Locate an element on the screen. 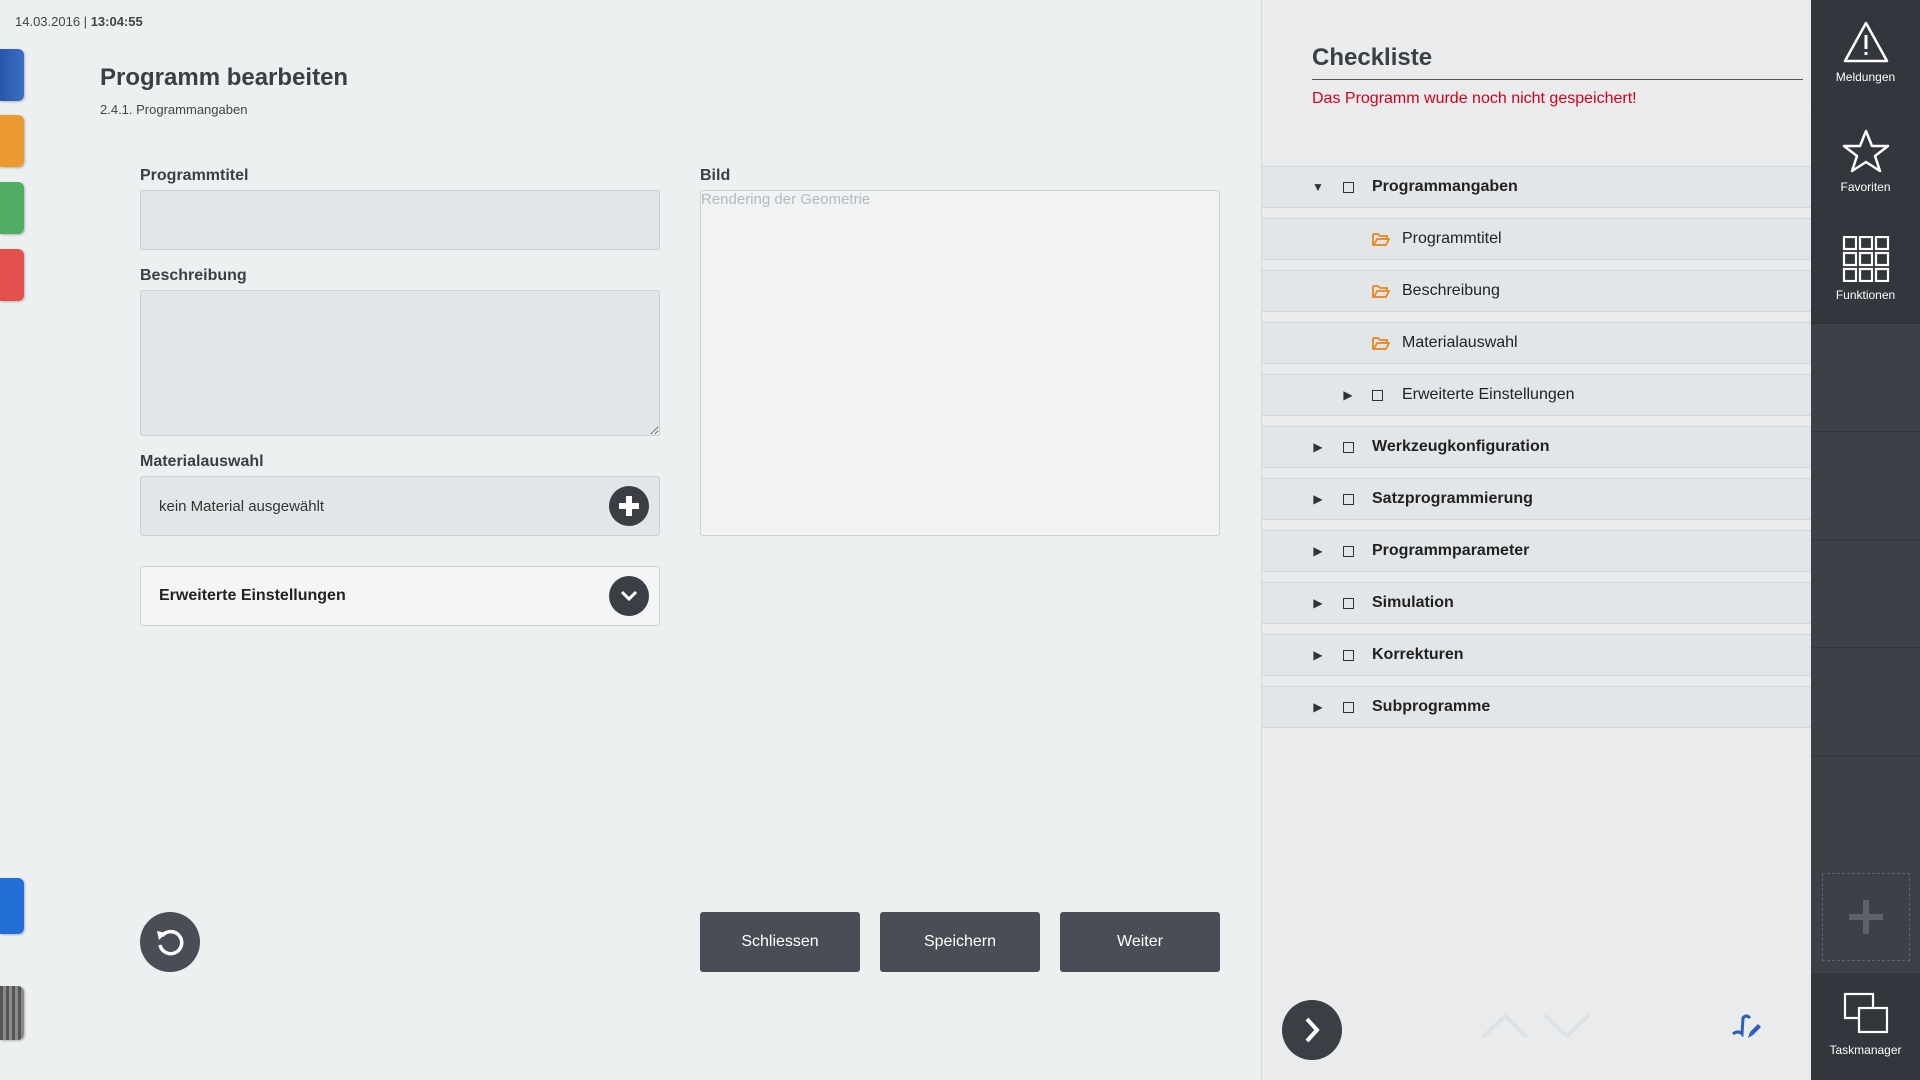 This screenshot has height=1080, width=1920. triangle-down-icon: ▼ is located at coordinates (1318, 187).